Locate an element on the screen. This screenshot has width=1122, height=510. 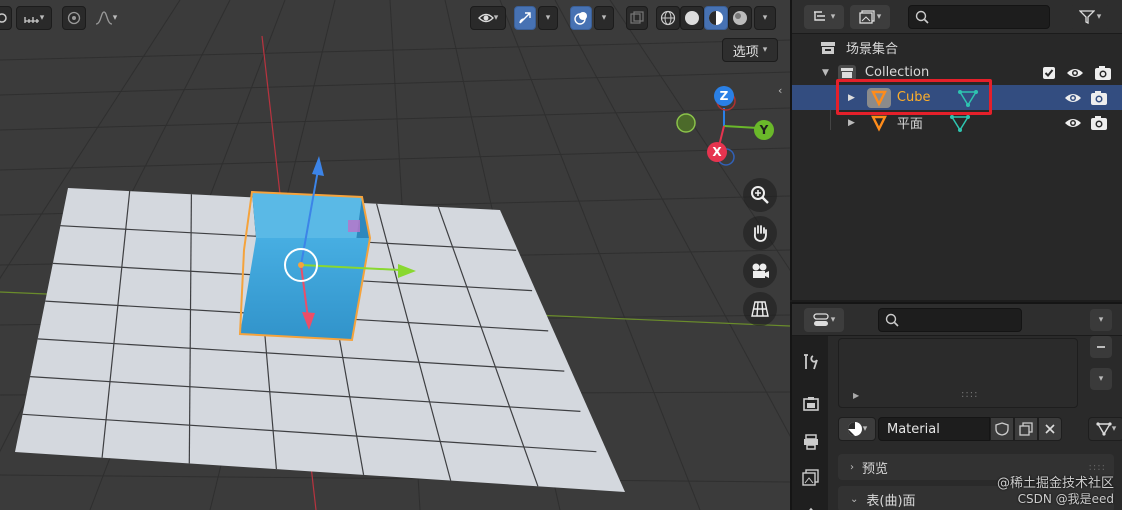
properties-editor-type-dropdown: ▾ is located at coordinates (824, 320).